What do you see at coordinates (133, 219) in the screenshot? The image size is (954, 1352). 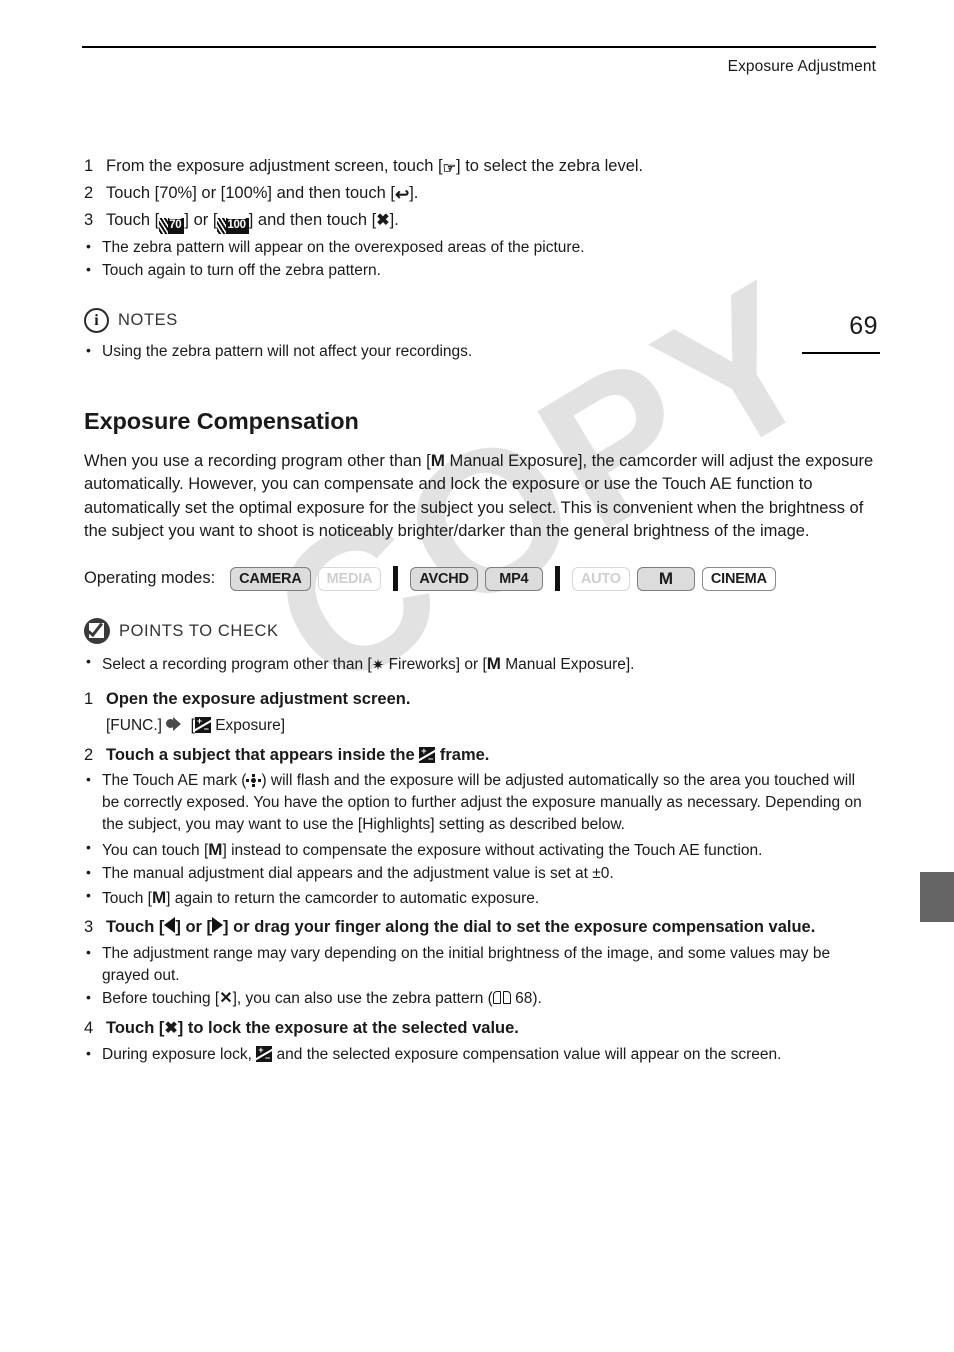 I see `step-text-pre: Touch [` at bounding box center [133, 219].